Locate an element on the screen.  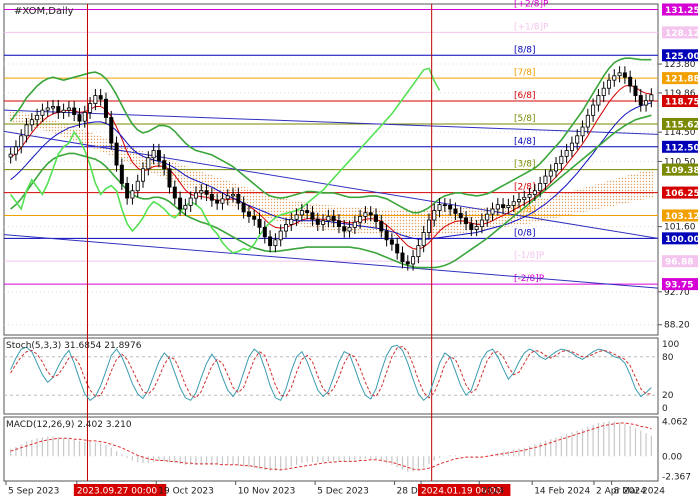
stoch-label: Stoch(5,3,3) 31.6854 21.8976 is located at coordinates (74, 346).